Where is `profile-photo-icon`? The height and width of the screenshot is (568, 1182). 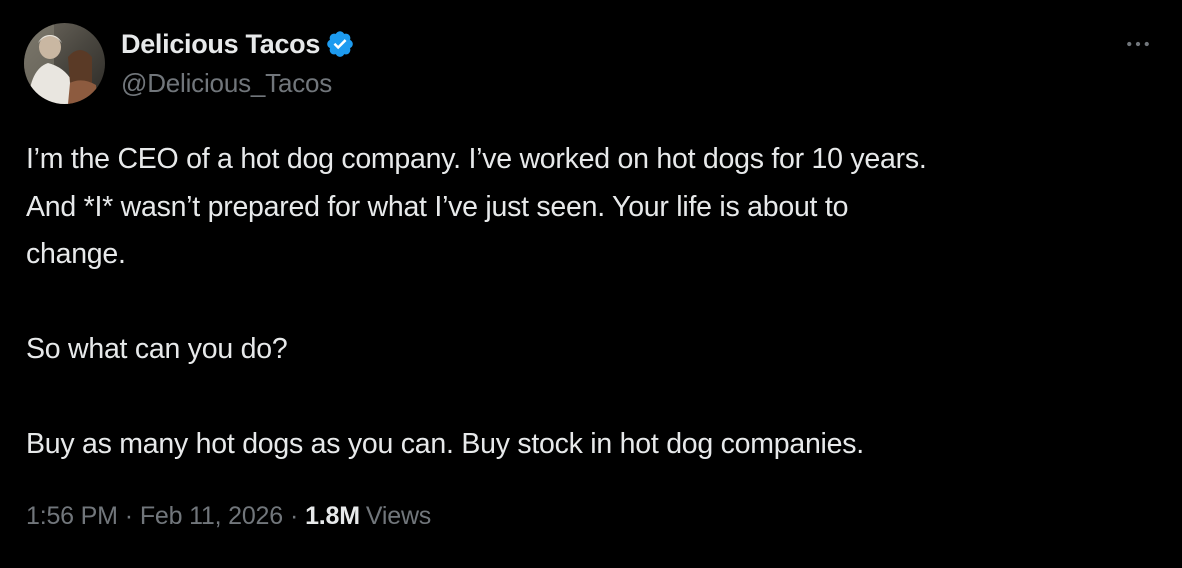
profile-photo-icon is located at coordinates (64, 63).